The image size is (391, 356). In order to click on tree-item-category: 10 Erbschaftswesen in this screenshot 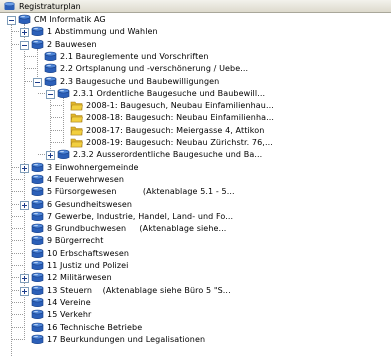, I will do `click(195, 253)`.